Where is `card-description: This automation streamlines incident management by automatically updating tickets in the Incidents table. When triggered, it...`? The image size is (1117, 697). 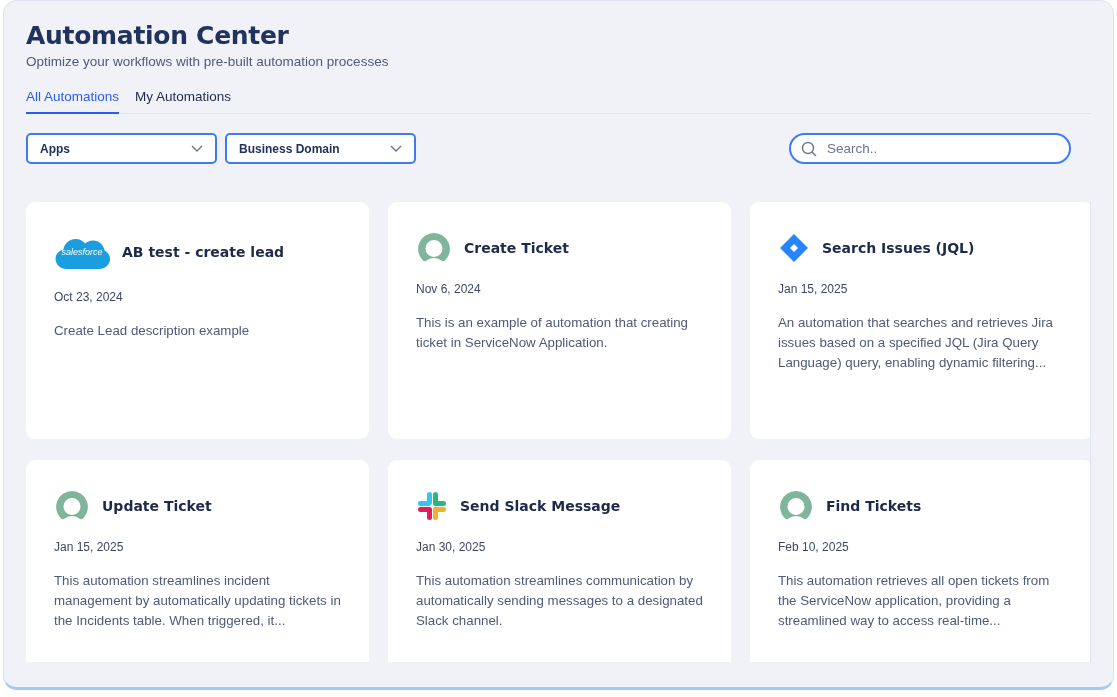
card-description: This automation streamlines incident management by automatically updating tickets in the Incidents table. When triggered, it... is located at coordinates (197, 601).